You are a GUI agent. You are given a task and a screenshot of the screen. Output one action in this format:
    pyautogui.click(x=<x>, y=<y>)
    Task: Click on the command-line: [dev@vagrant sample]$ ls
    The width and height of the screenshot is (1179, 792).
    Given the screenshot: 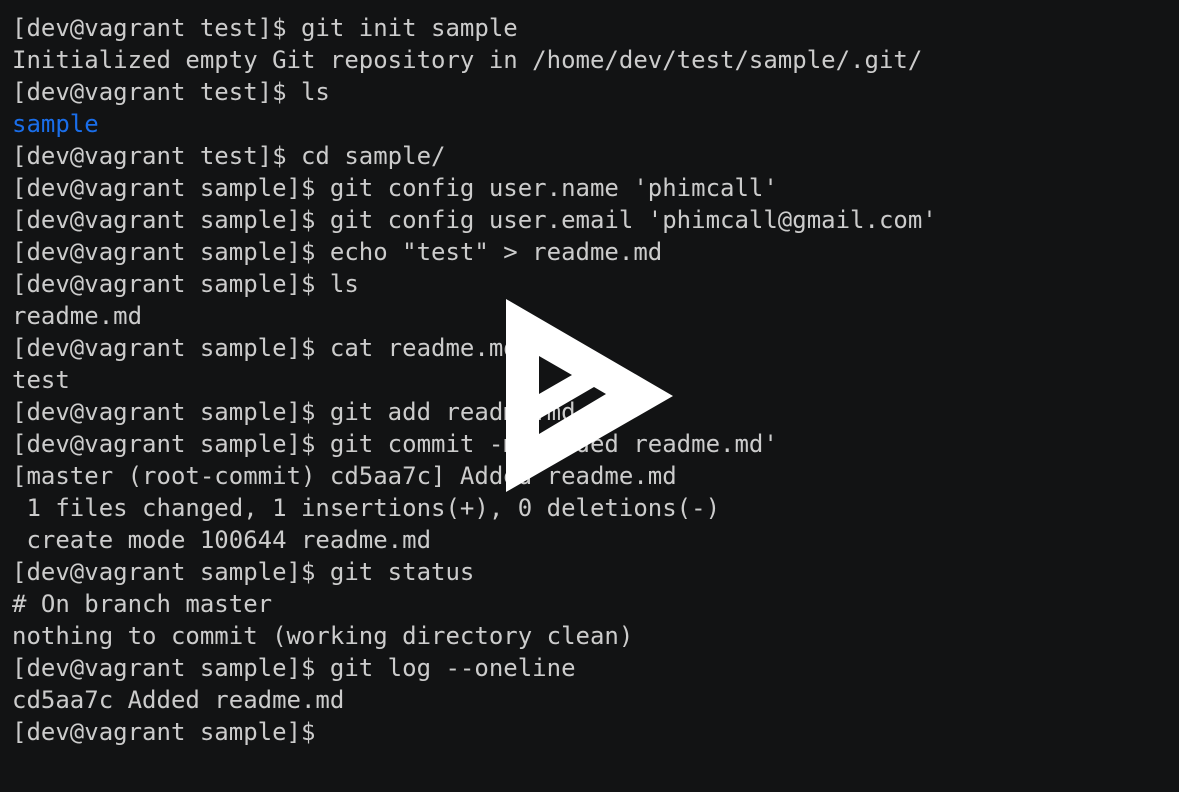 What is the action you would take?
    pyautogui.click(x=185, y=284)
    